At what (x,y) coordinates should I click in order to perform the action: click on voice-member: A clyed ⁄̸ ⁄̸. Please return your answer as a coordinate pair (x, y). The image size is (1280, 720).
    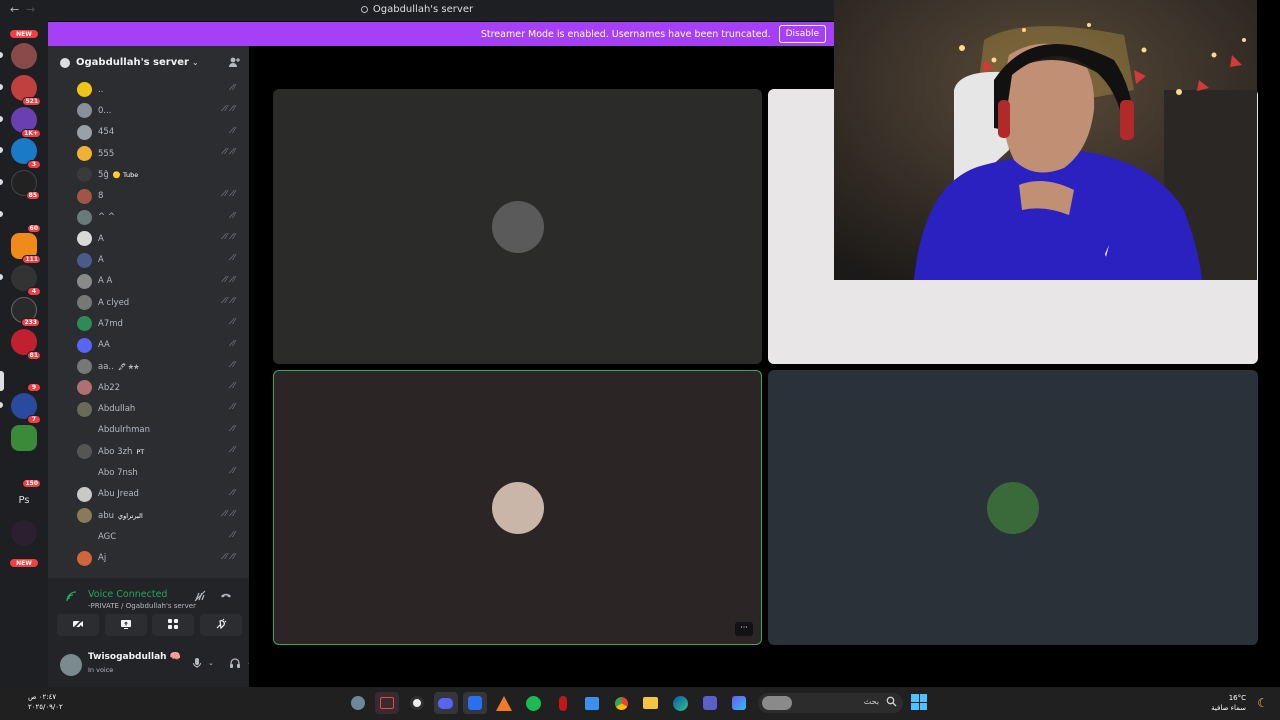
    Looking at the image, I should click on (148, 302).